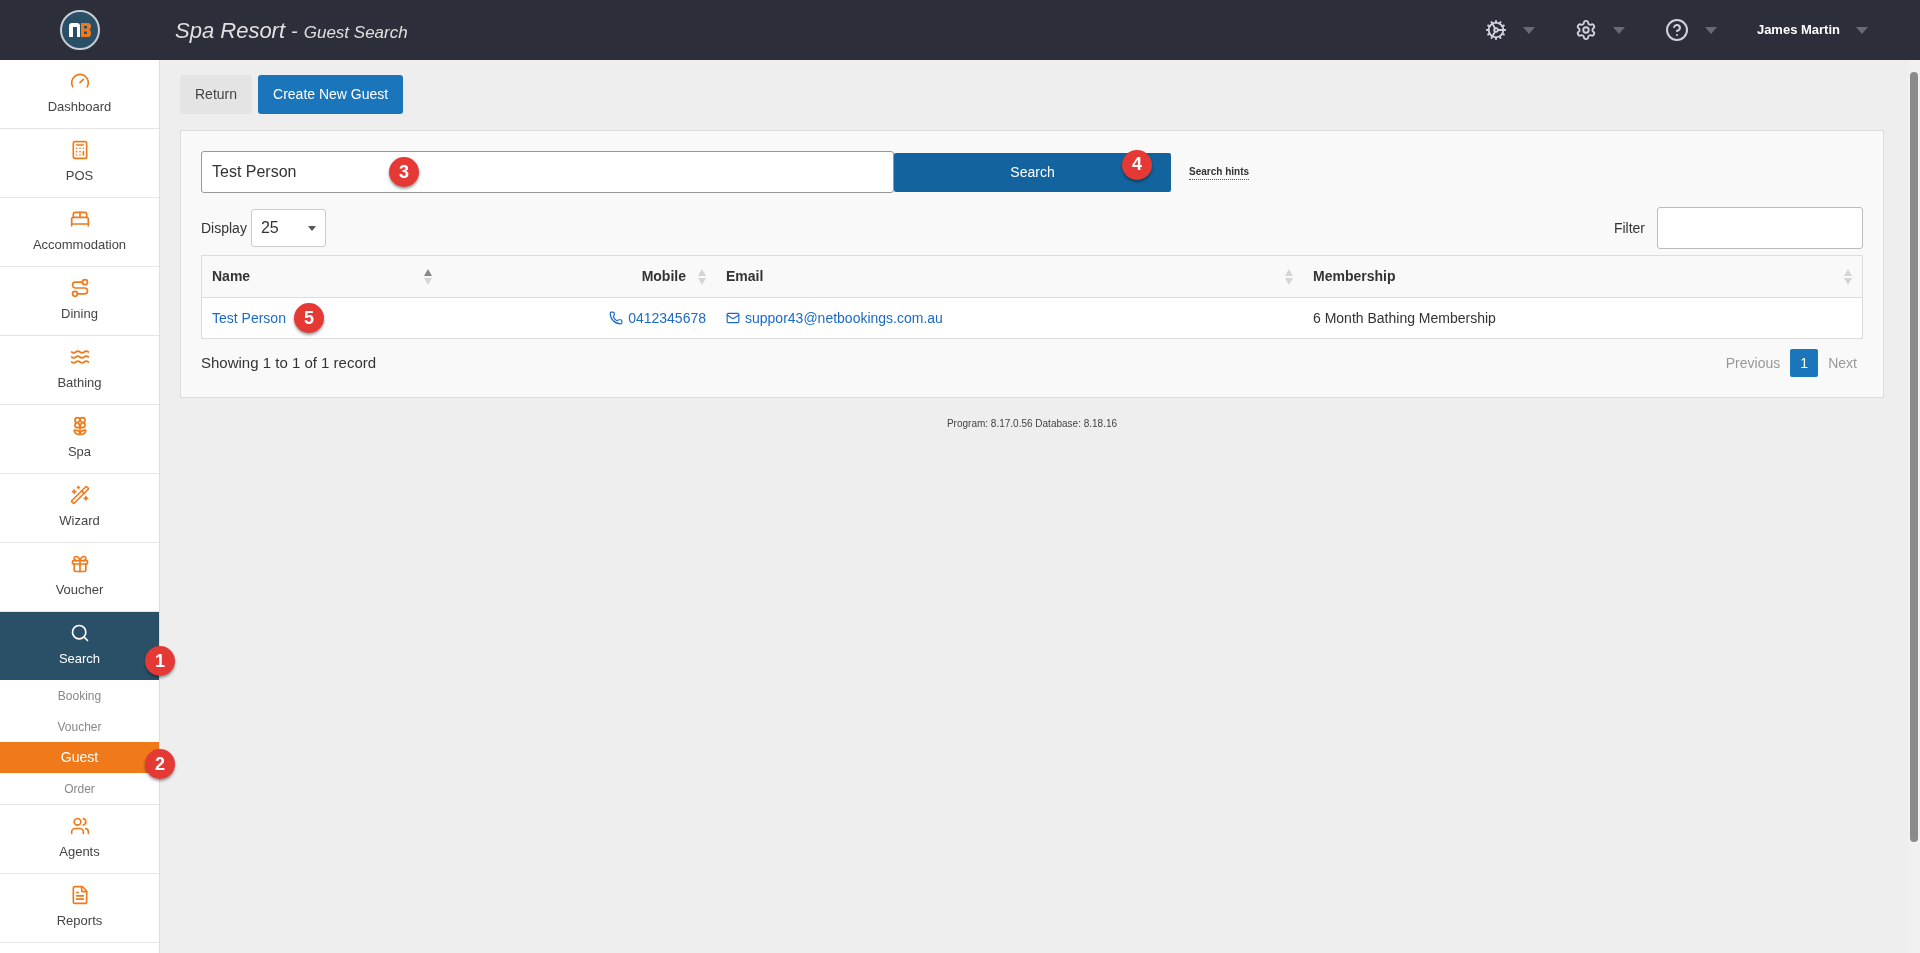 The width and height of the screenshot is (1920, 953). I want to click on sidebar-item: Reports, so click(79, 908).